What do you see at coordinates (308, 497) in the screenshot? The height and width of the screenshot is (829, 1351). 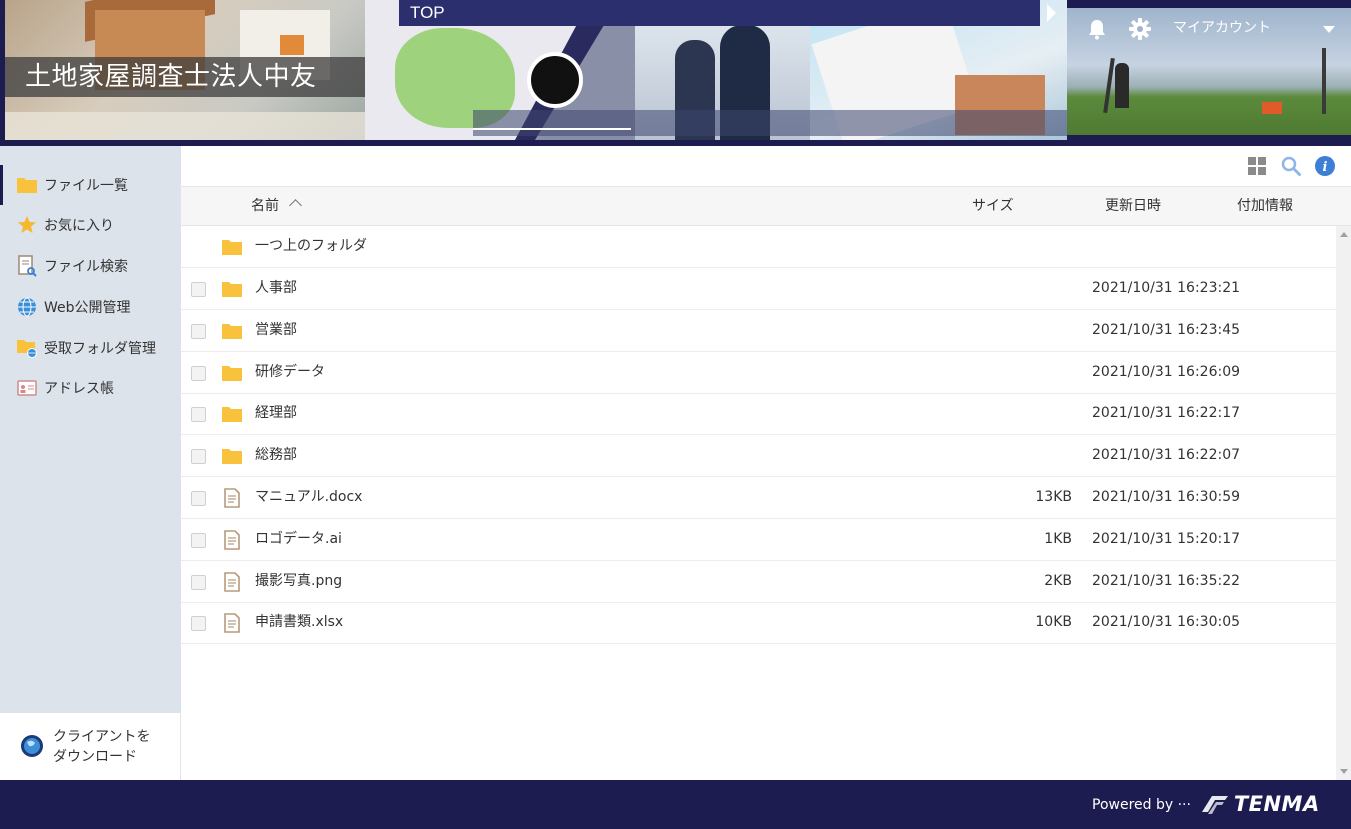 I see `row-name: マニュアル.docx` at bounding box center [308, 497].